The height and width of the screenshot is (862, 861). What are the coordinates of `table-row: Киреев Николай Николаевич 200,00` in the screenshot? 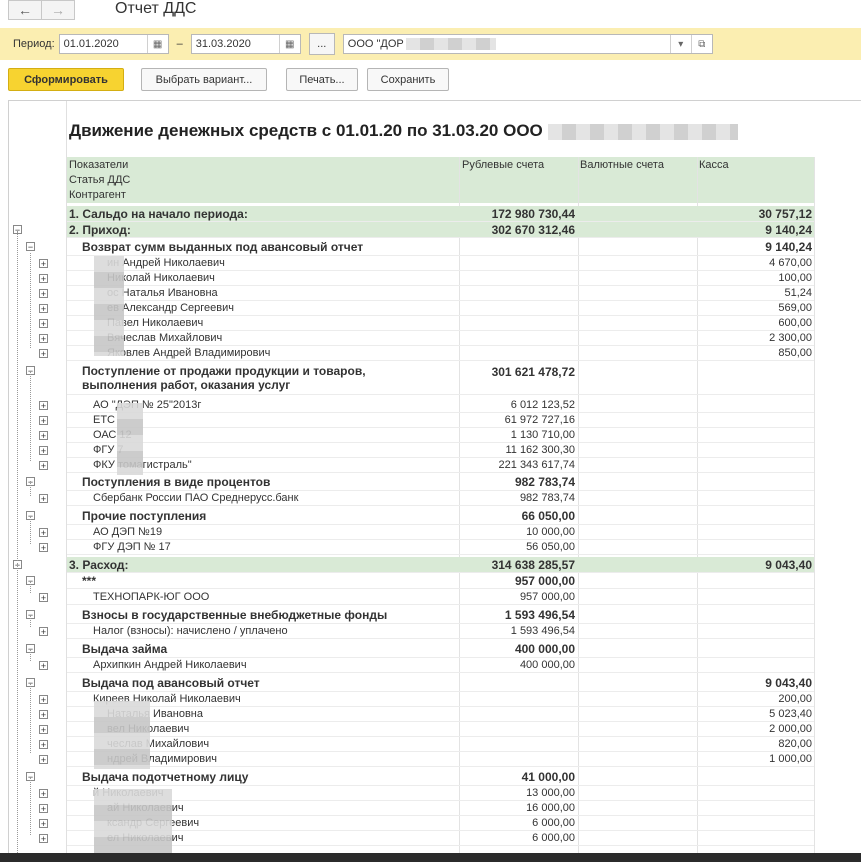 It's located at (440, 699).